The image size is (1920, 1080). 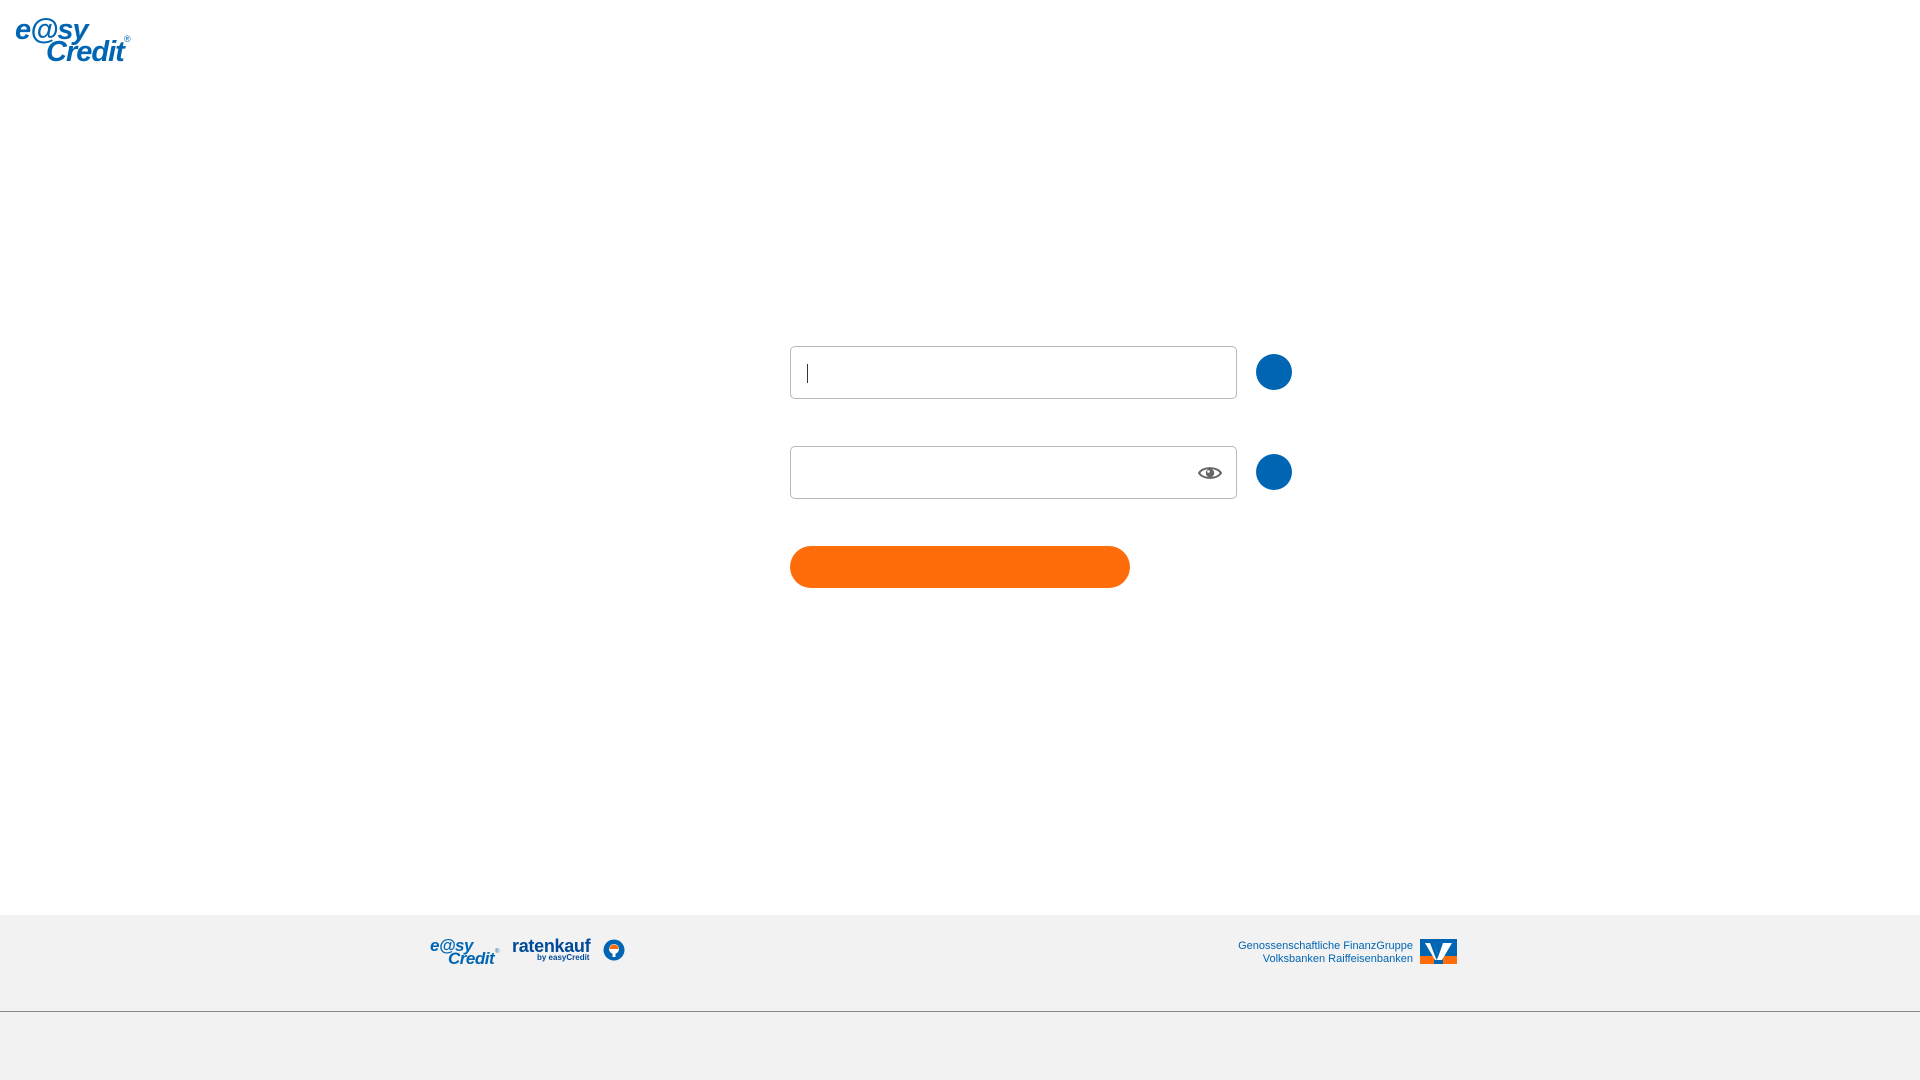 What do you see at coordinates (1274, 372) in the screenshot?
I see `username-info-icon` at bounding box center [1274, 372].